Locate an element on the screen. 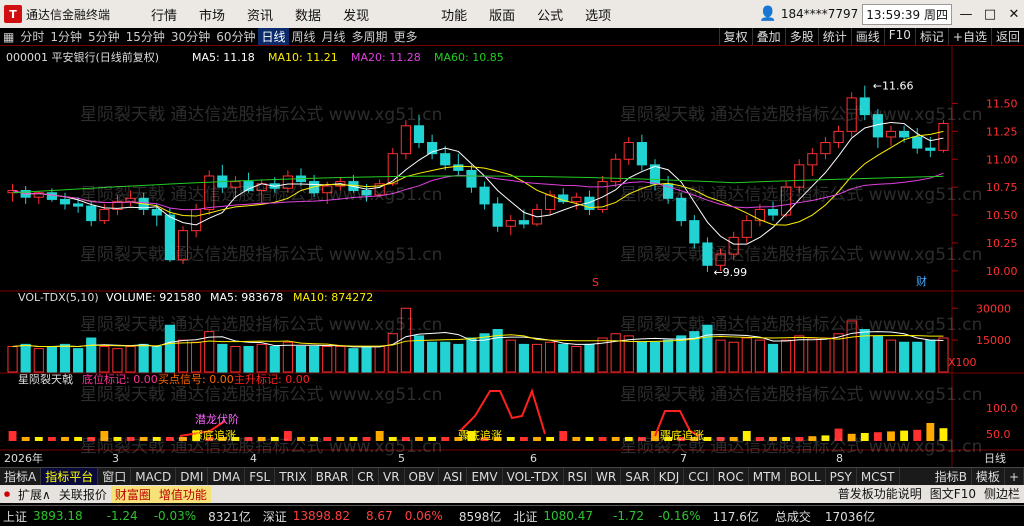  period-1min: 1分钟 is located at coordinates (66, 36).